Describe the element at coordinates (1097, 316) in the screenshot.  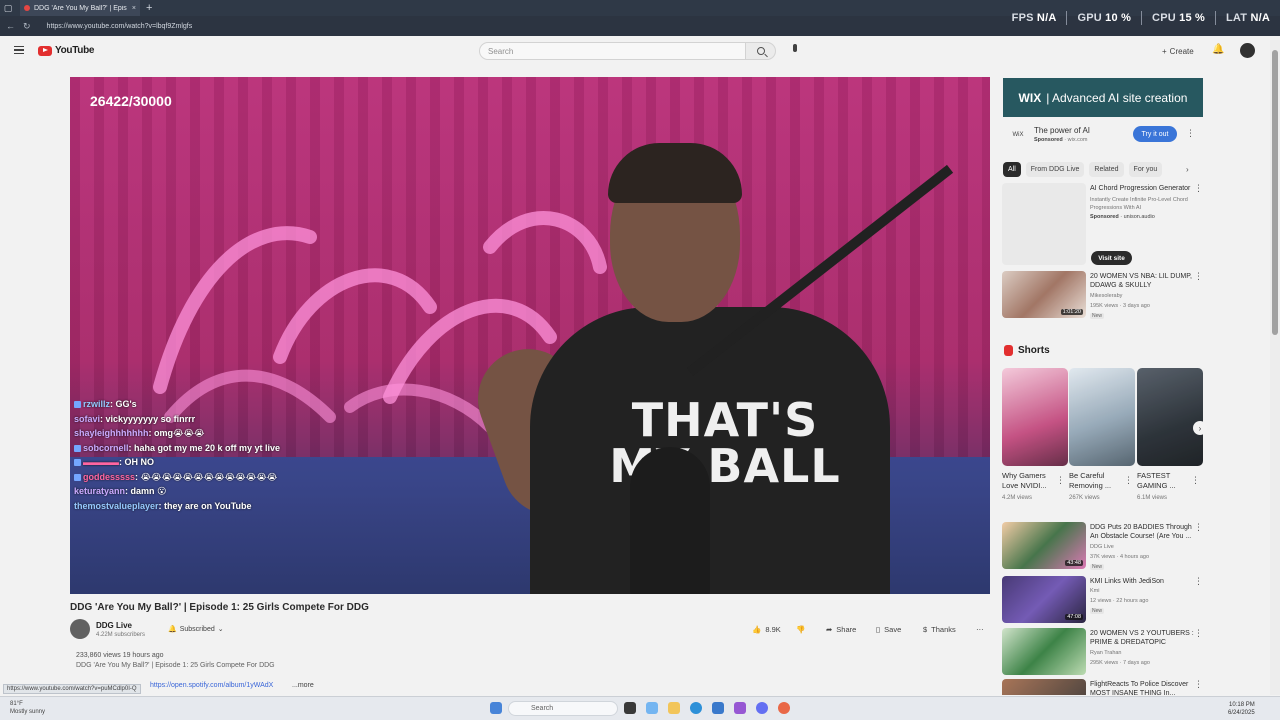
I see `new-badge: New` at that location.